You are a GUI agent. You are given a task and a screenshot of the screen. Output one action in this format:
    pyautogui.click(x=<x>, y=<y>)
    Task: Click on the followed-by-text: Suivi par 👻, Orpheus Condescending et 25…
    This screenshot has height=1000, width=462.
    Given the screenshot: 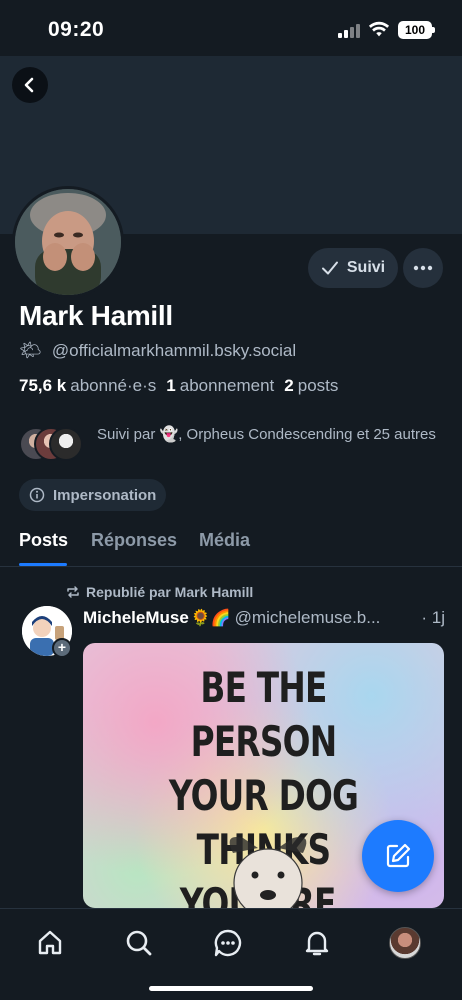 What is the action you would take?
    pyautogui.click(x=266, y=434)
    